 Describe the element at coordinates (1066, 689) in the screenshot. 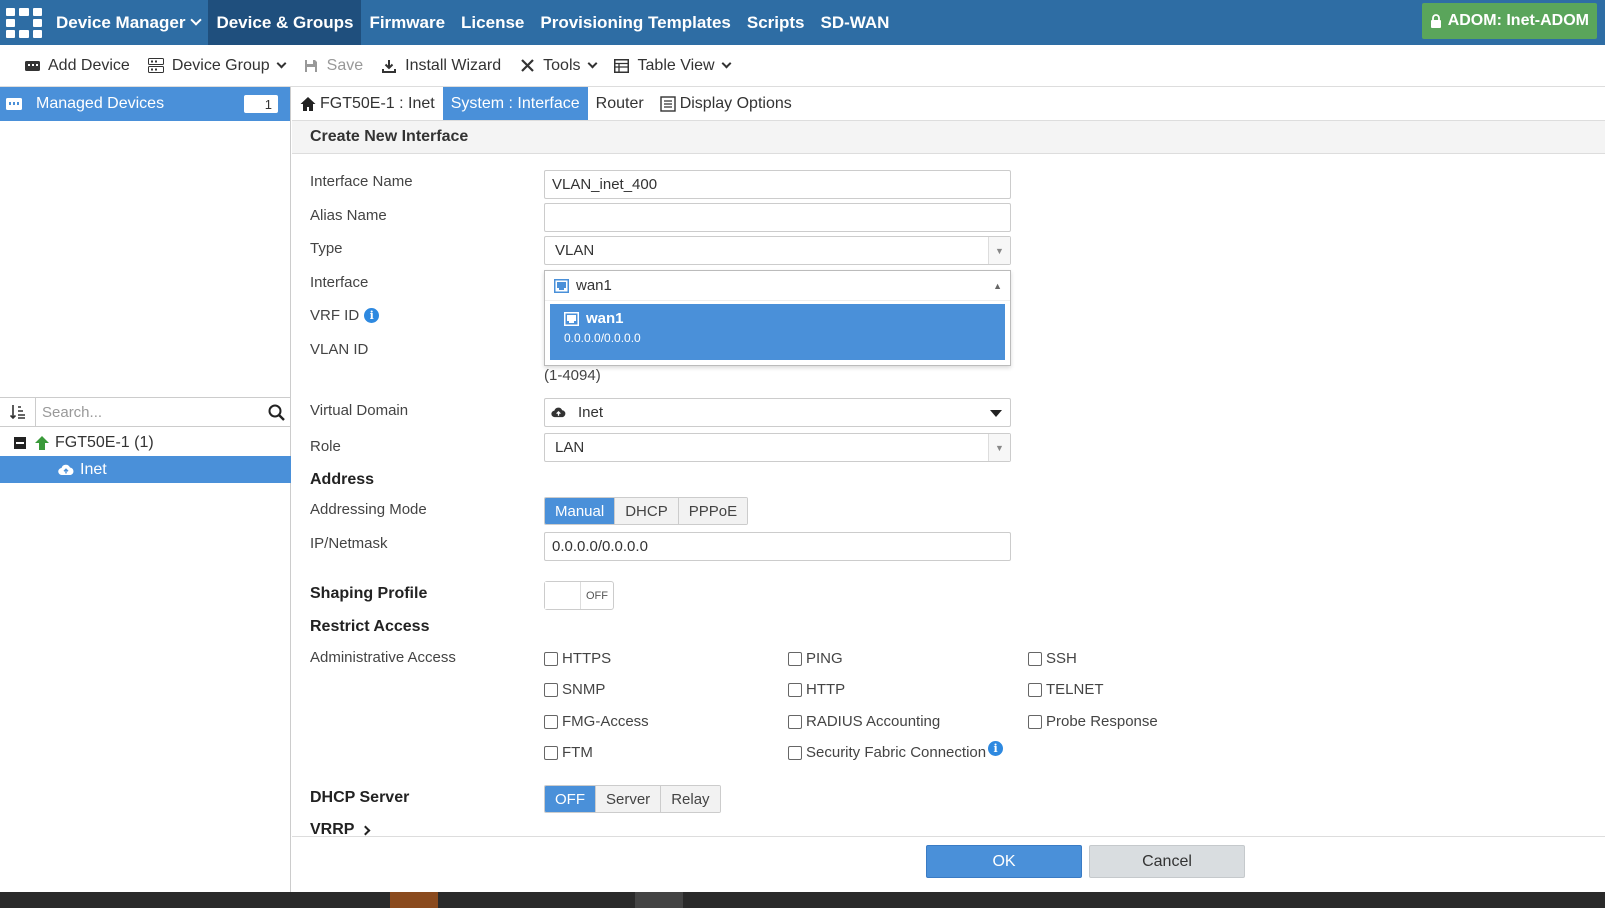

I see `telnet-checkbox: TELNET` at that location.